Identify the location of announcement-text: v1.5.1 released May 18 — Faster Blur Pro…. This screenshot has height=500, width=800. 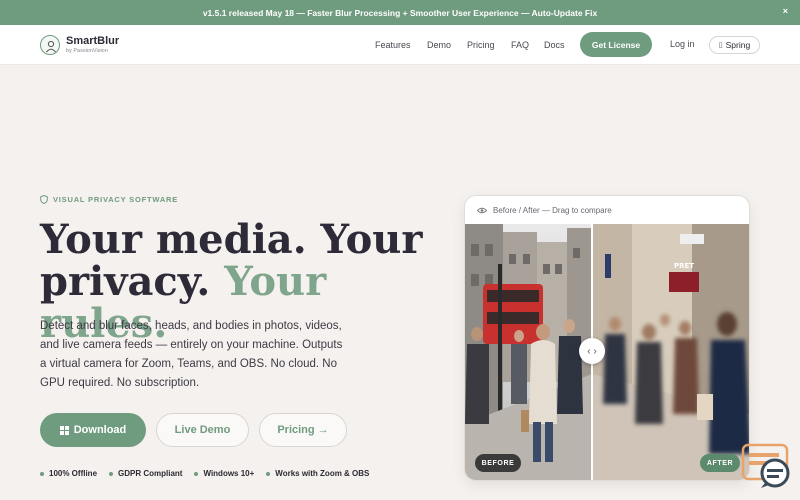
(400, 12).